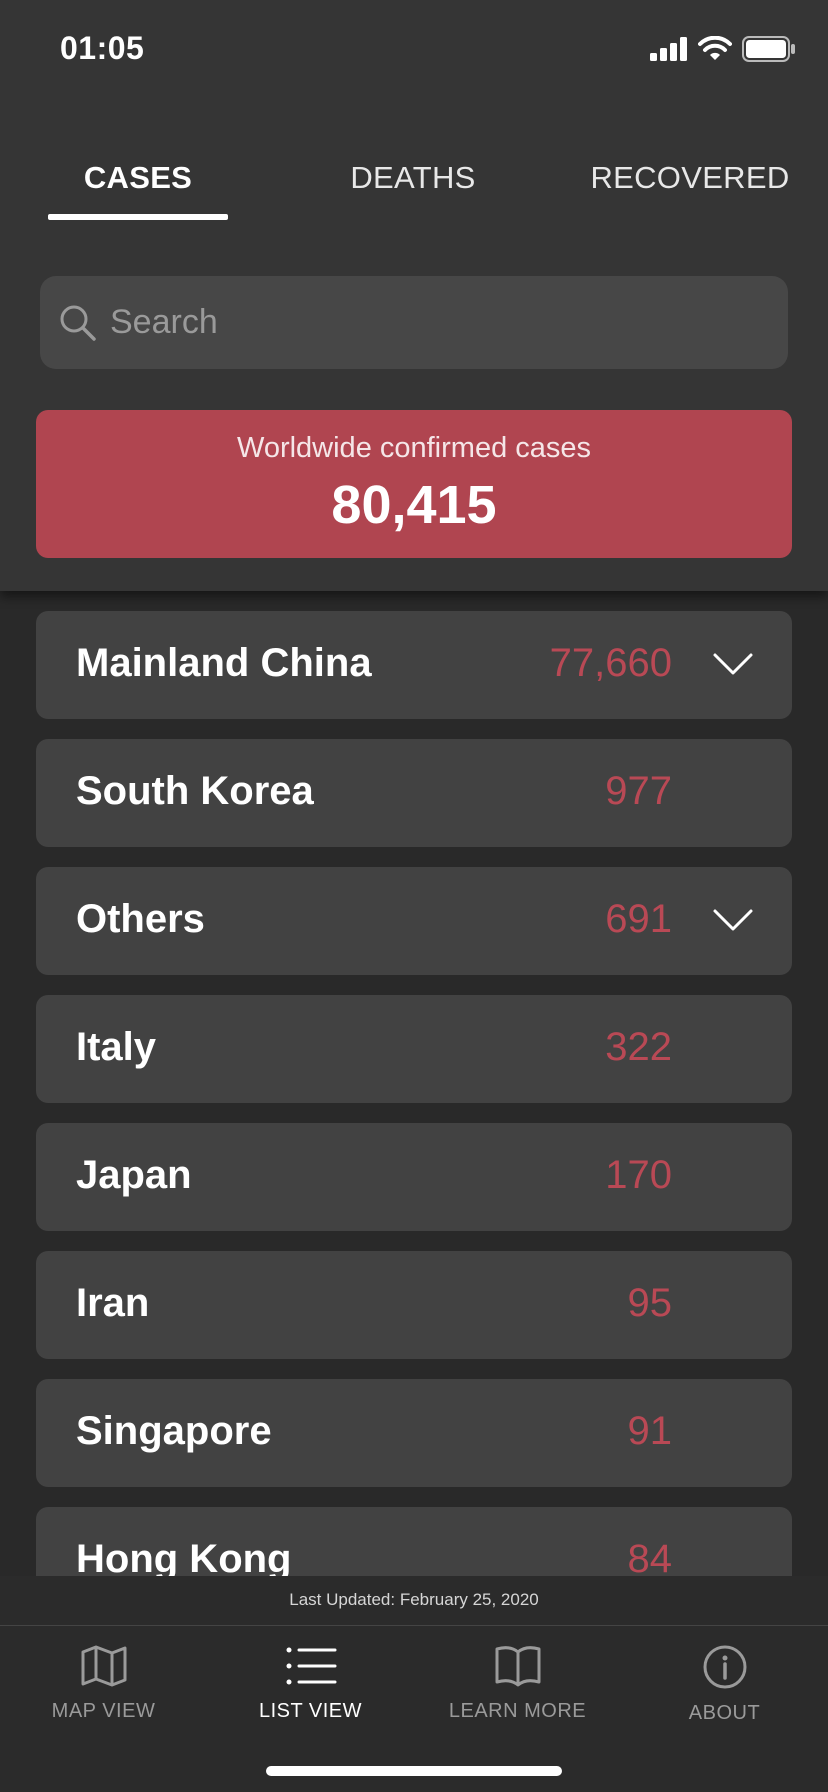  Describe the element at coordinates (414, 1049) in the screenshot. I see `list-item: Italy 322` at that location.